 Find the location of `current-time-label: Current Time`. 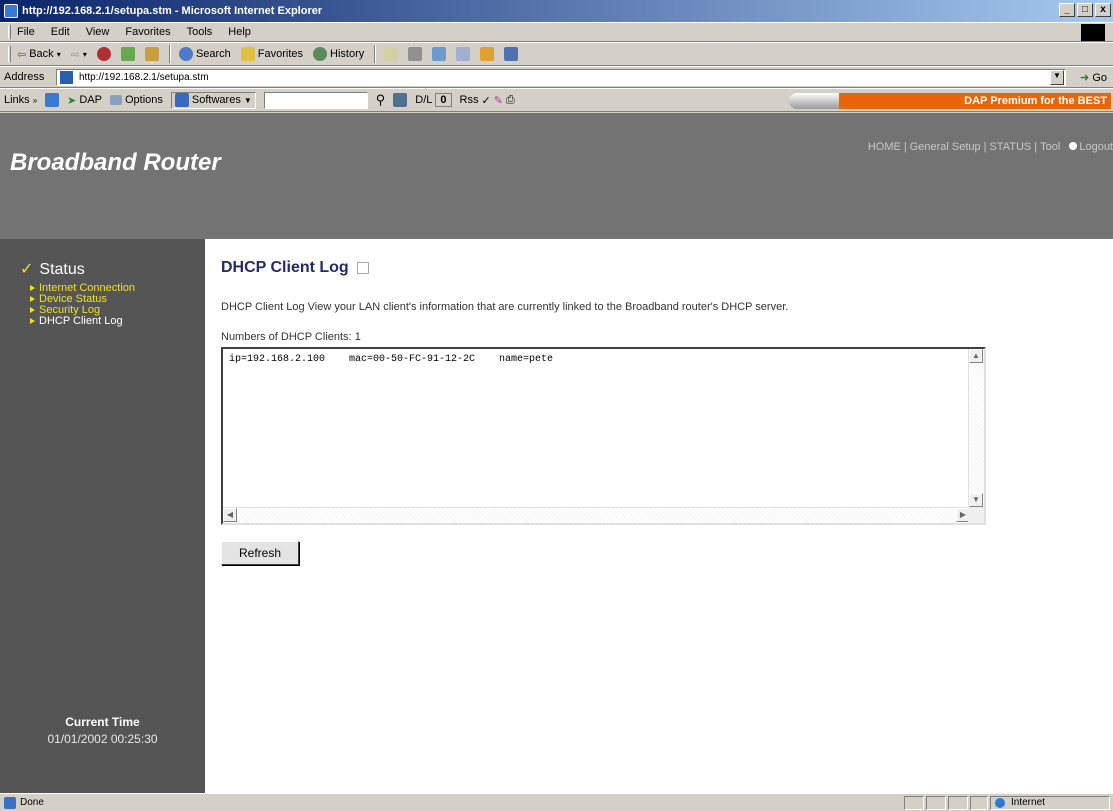

current-time-label: Current Time is located at coordinates (102, 722).